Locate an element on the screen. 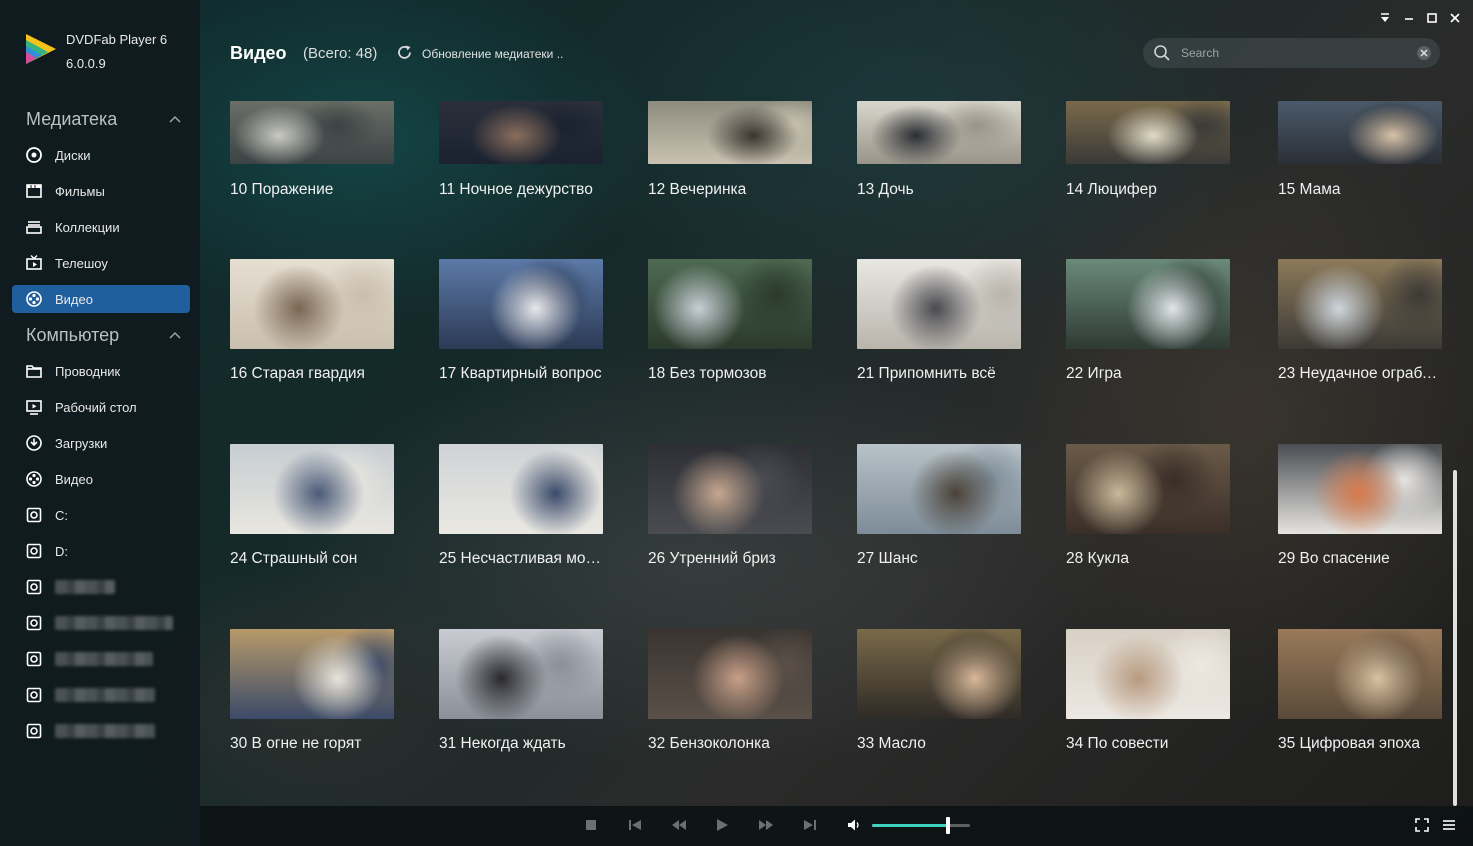 The width and height of the screenshot is (1473, 846). video-card: 32 Бензоколонка is located at coordinates (730, 691).